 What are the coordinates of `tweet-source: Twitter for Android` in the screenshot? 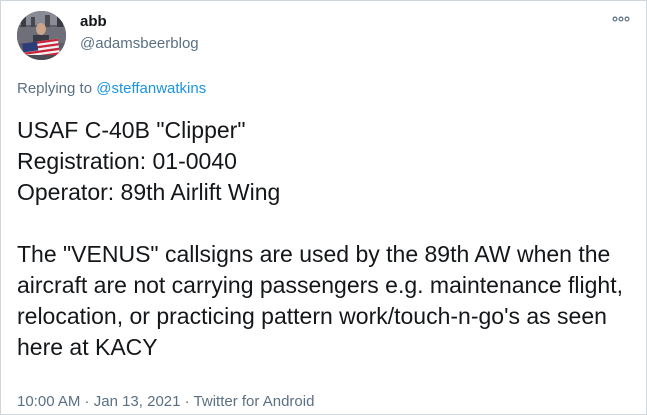 It's located at (254, 401).